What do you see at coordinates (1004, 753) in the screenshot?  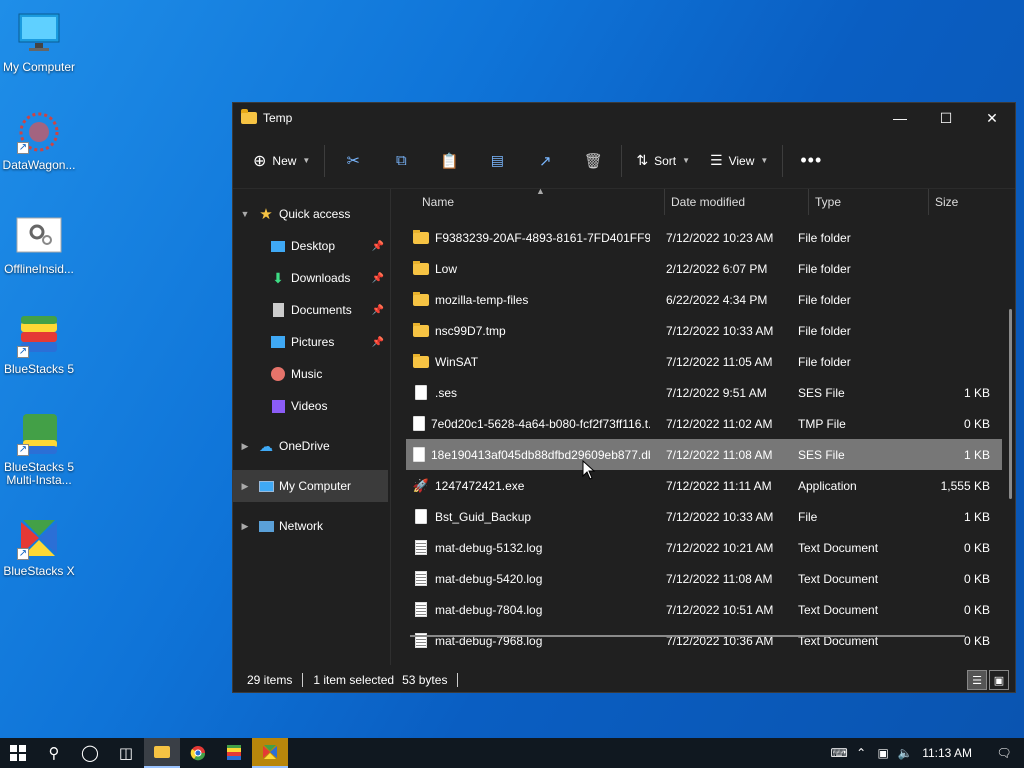 I see `notifications-icon: 🗨` at bounding box center [1004, 753].